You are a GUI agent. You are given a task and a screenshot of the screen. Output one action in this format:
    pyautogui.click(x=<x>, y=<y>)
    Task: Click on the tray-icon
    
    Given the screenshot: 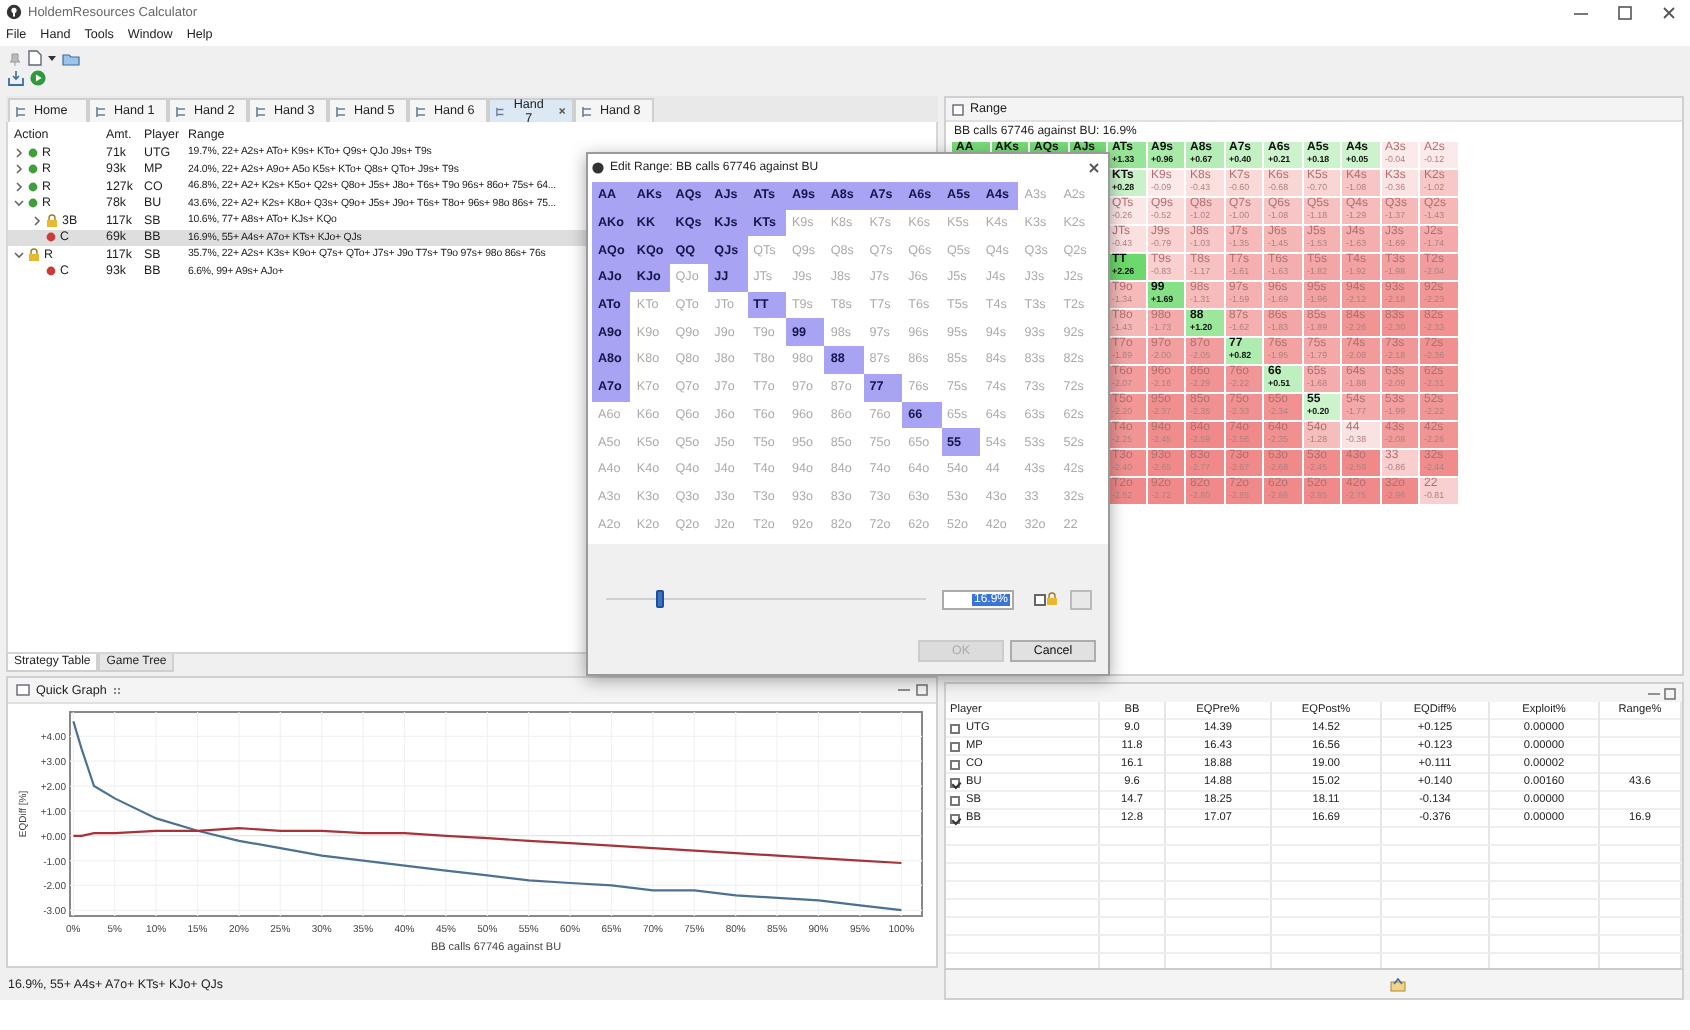 What is the action you would take?
    pyautogui.click(x=16, y=78)
    